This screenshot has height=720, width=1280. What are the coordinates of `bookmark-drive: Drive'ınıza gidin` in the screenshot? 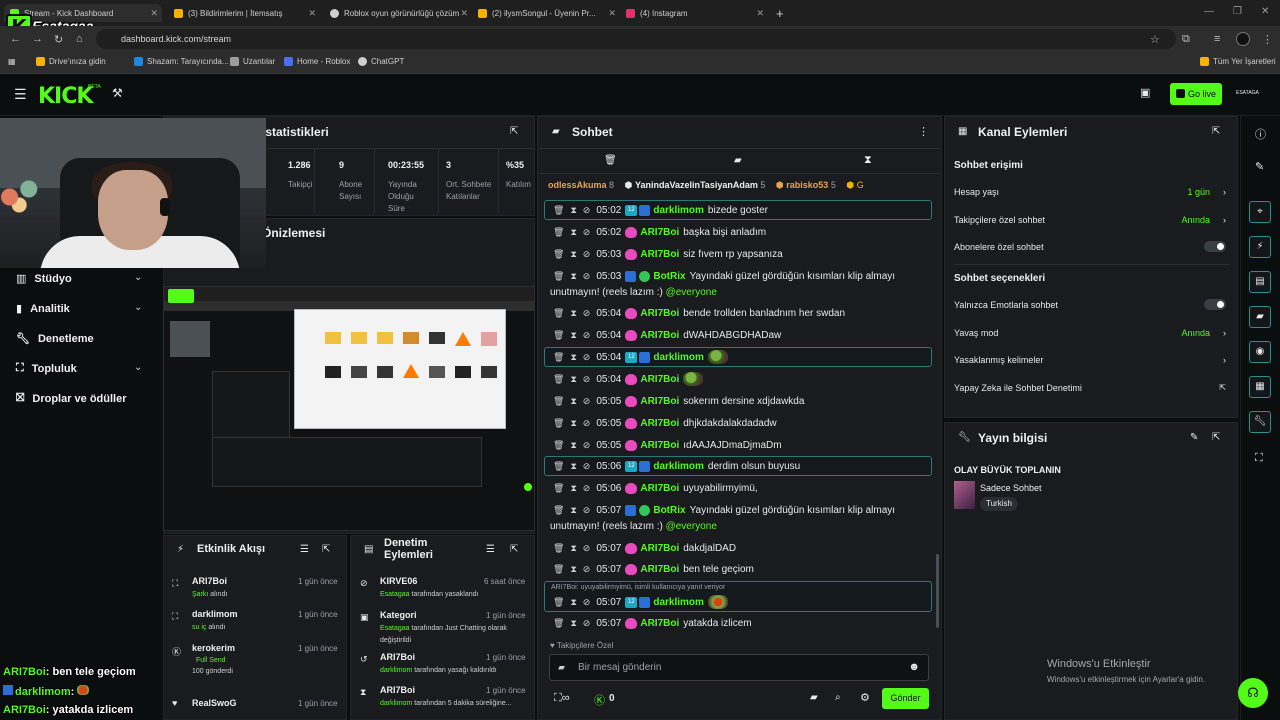 It's located at (71, 61).